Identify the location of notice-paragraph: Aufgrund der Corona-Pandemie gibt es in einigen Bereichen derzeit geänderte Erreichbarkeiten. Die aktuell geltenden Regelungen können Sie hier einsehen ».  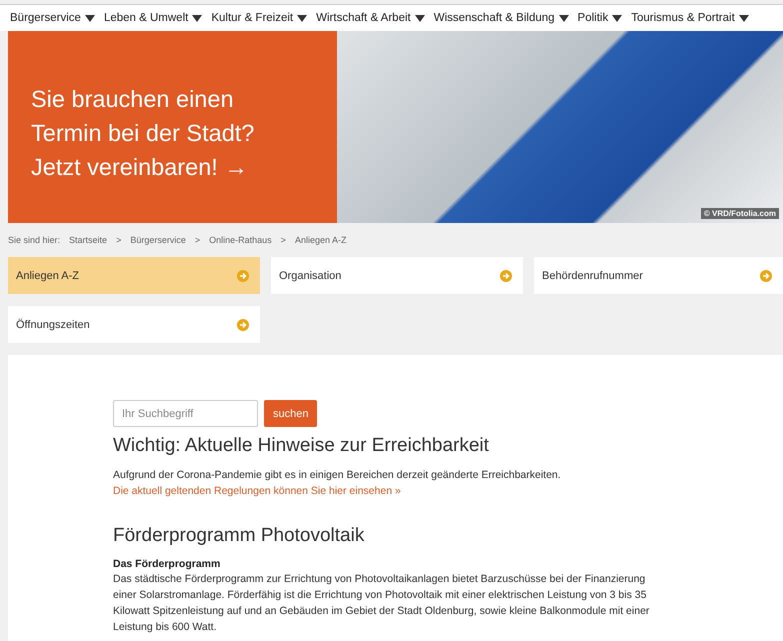
(337, 483).